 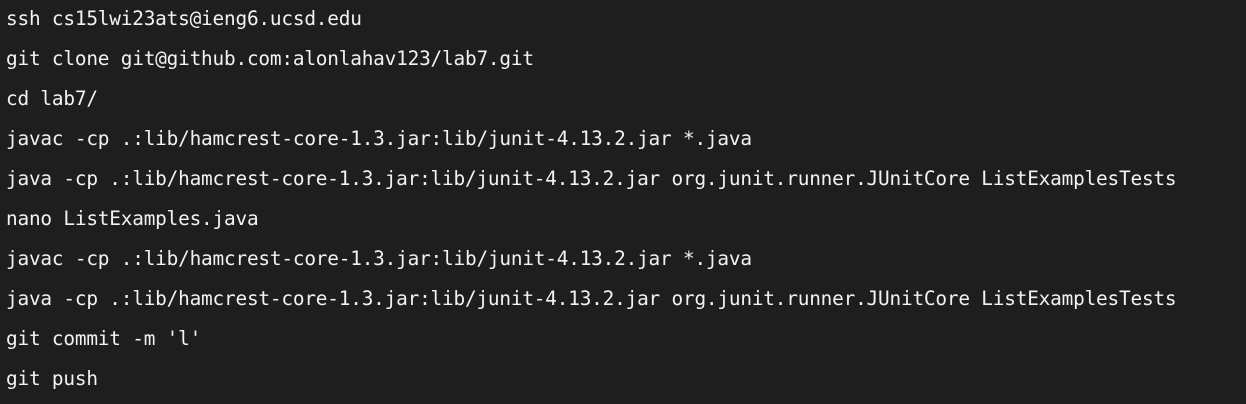 I want to click on command-line: git push, so click(x=52, y=378).